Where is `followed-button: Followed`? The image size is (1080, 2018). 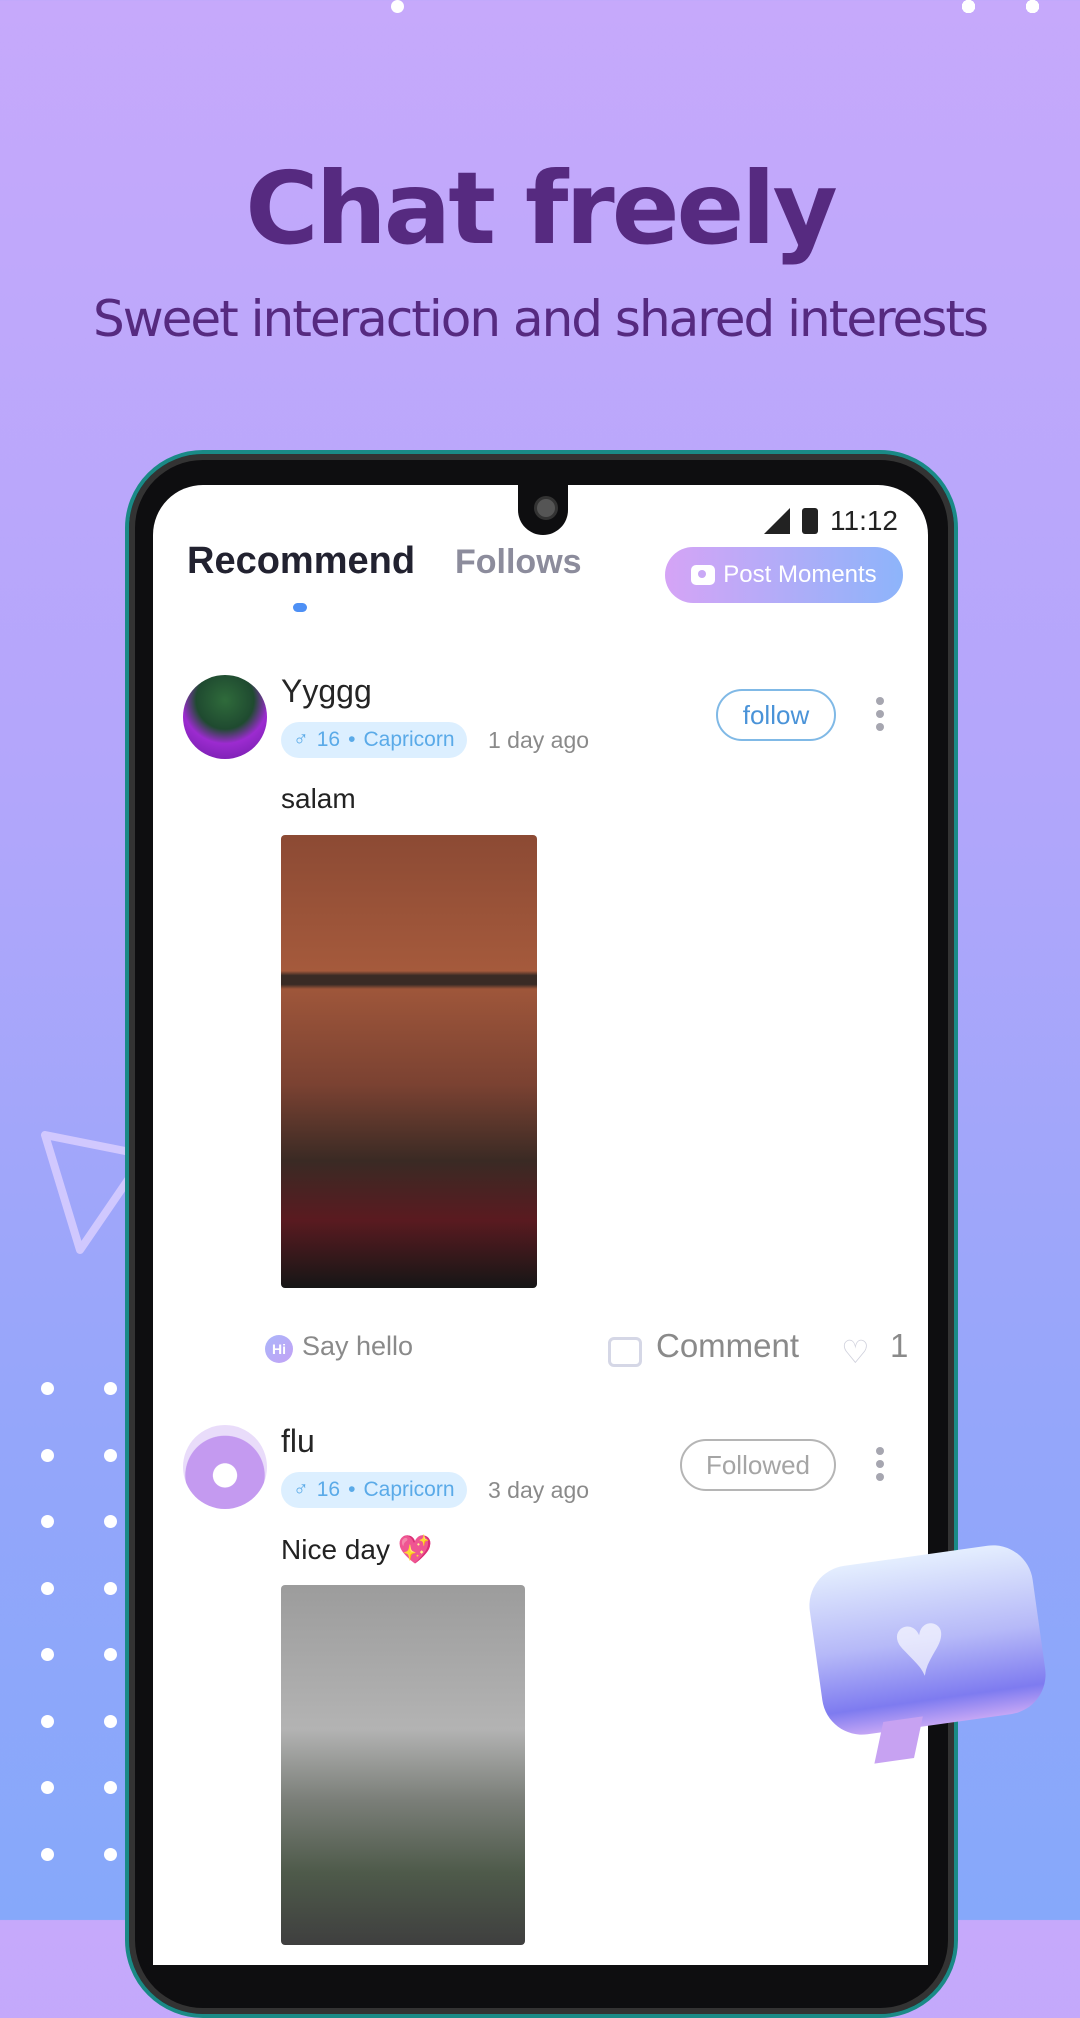 followed-button: Followed is located at coordinates (758, 1465).